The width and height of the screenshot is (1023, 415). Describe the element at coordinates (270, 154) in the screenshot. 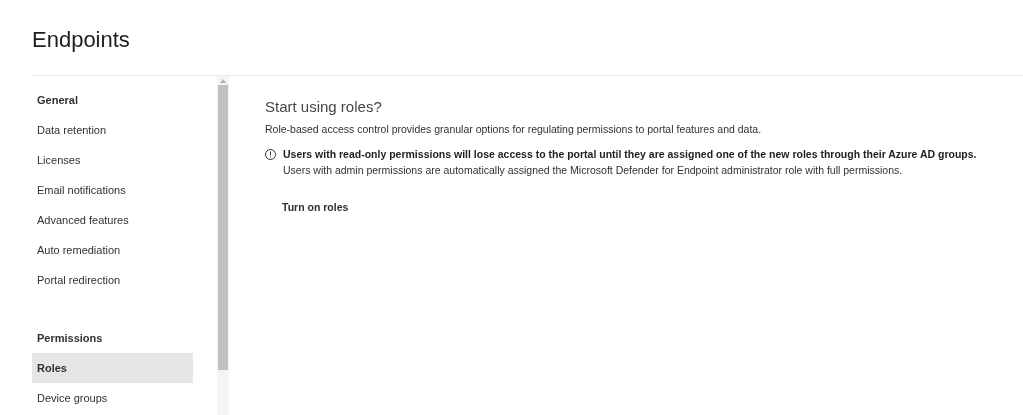

I see `info-icon` at that location.